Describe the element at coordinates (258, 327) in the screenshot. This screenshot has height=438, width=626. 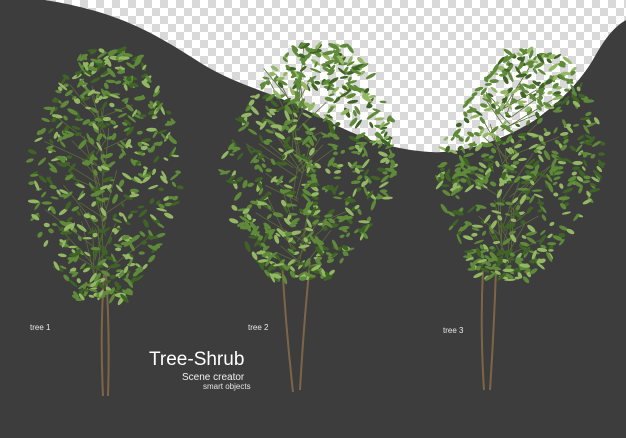
I see `tree-2-label: tree 2` at that location.